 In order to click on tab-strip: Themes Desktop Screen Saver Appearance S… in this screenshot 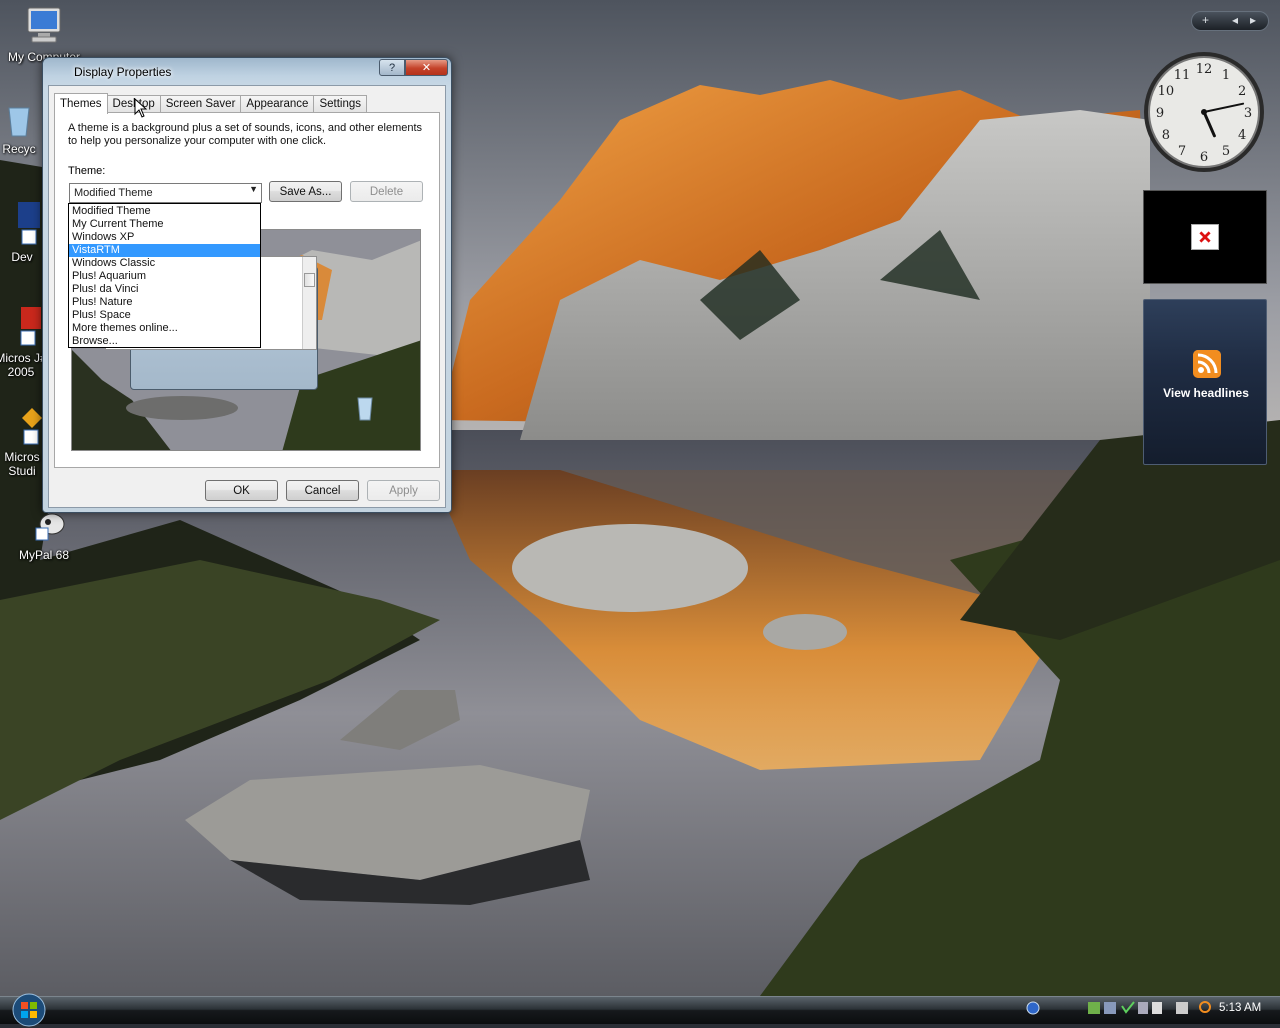, I will do `click(211, 103)`.